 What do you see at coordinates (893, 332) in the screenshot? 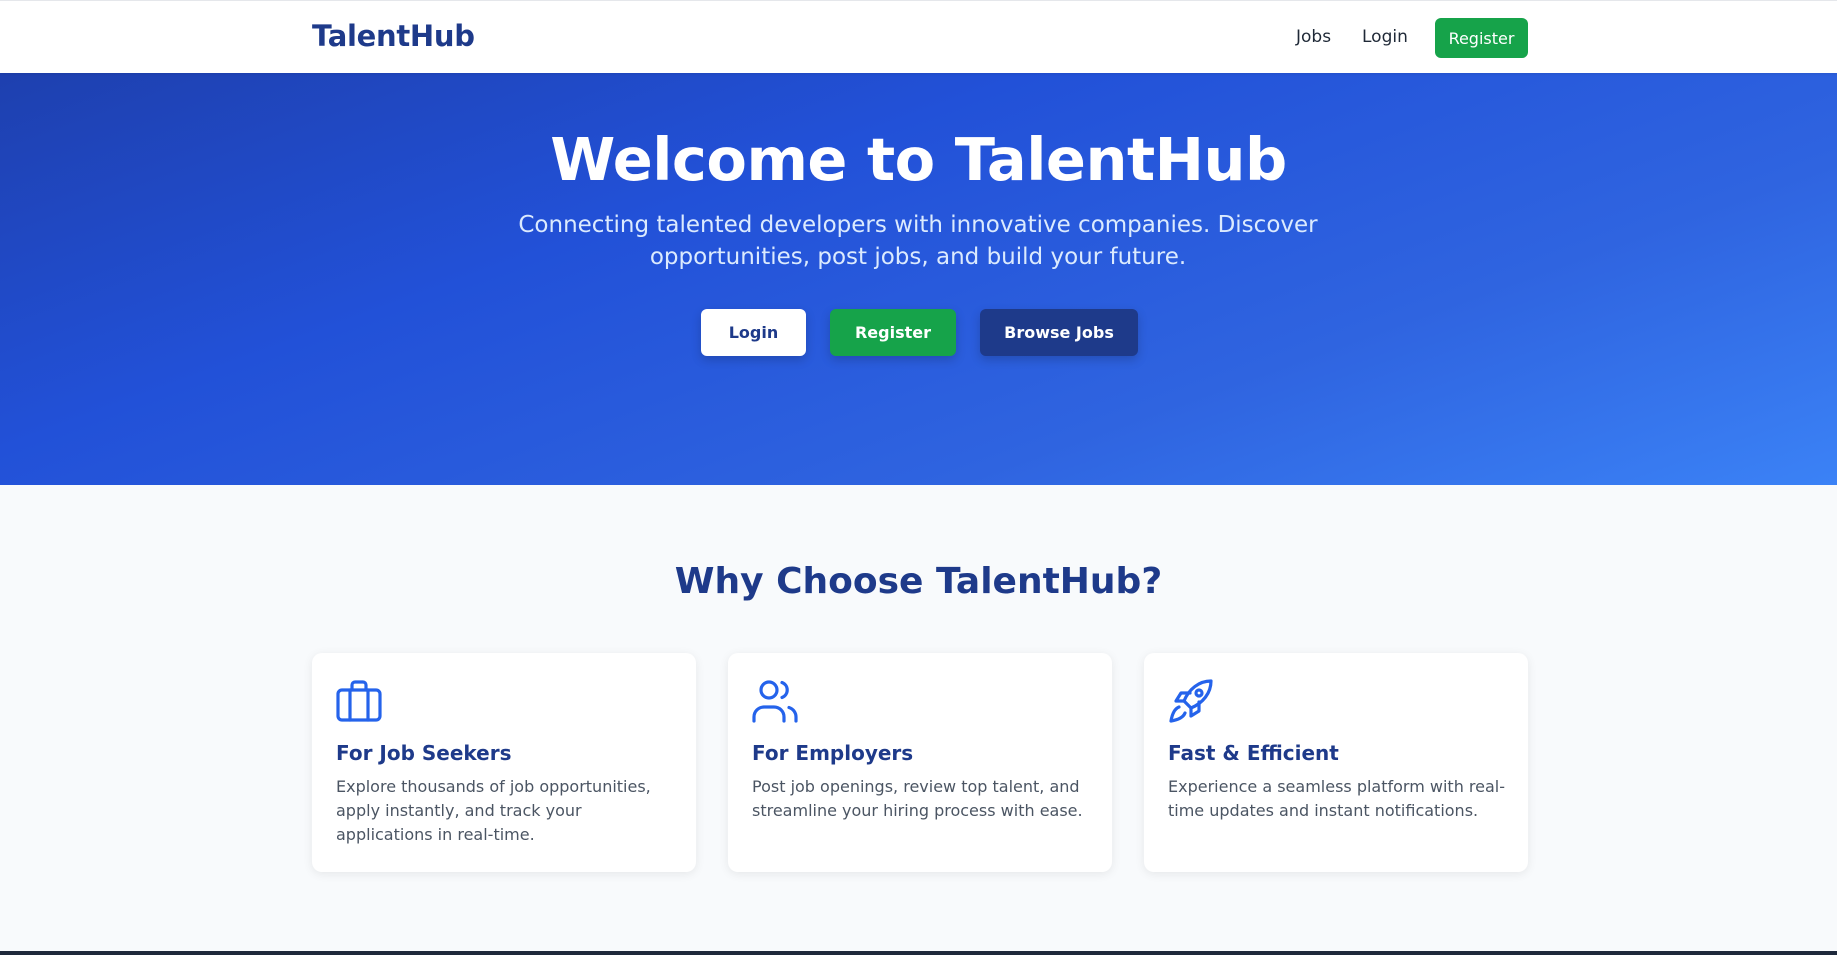
I see `hero-register-button: Register` at bounding box center [893, 332].